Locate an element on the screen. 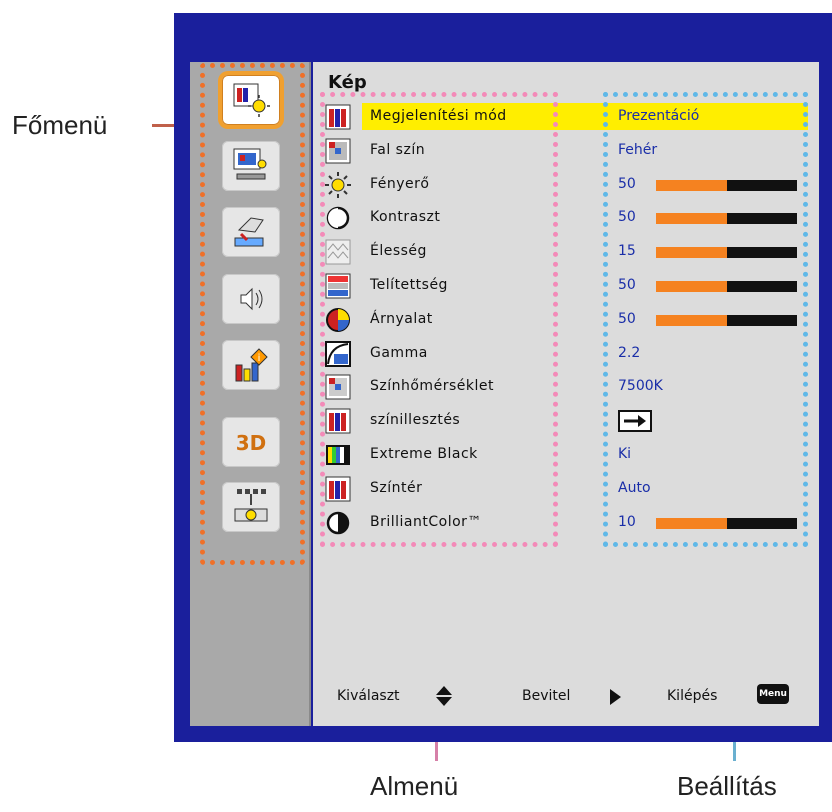 The height and width of the screenshot is (812, 832). hint-enter: Bevitel is located at coordinates (546, 696).